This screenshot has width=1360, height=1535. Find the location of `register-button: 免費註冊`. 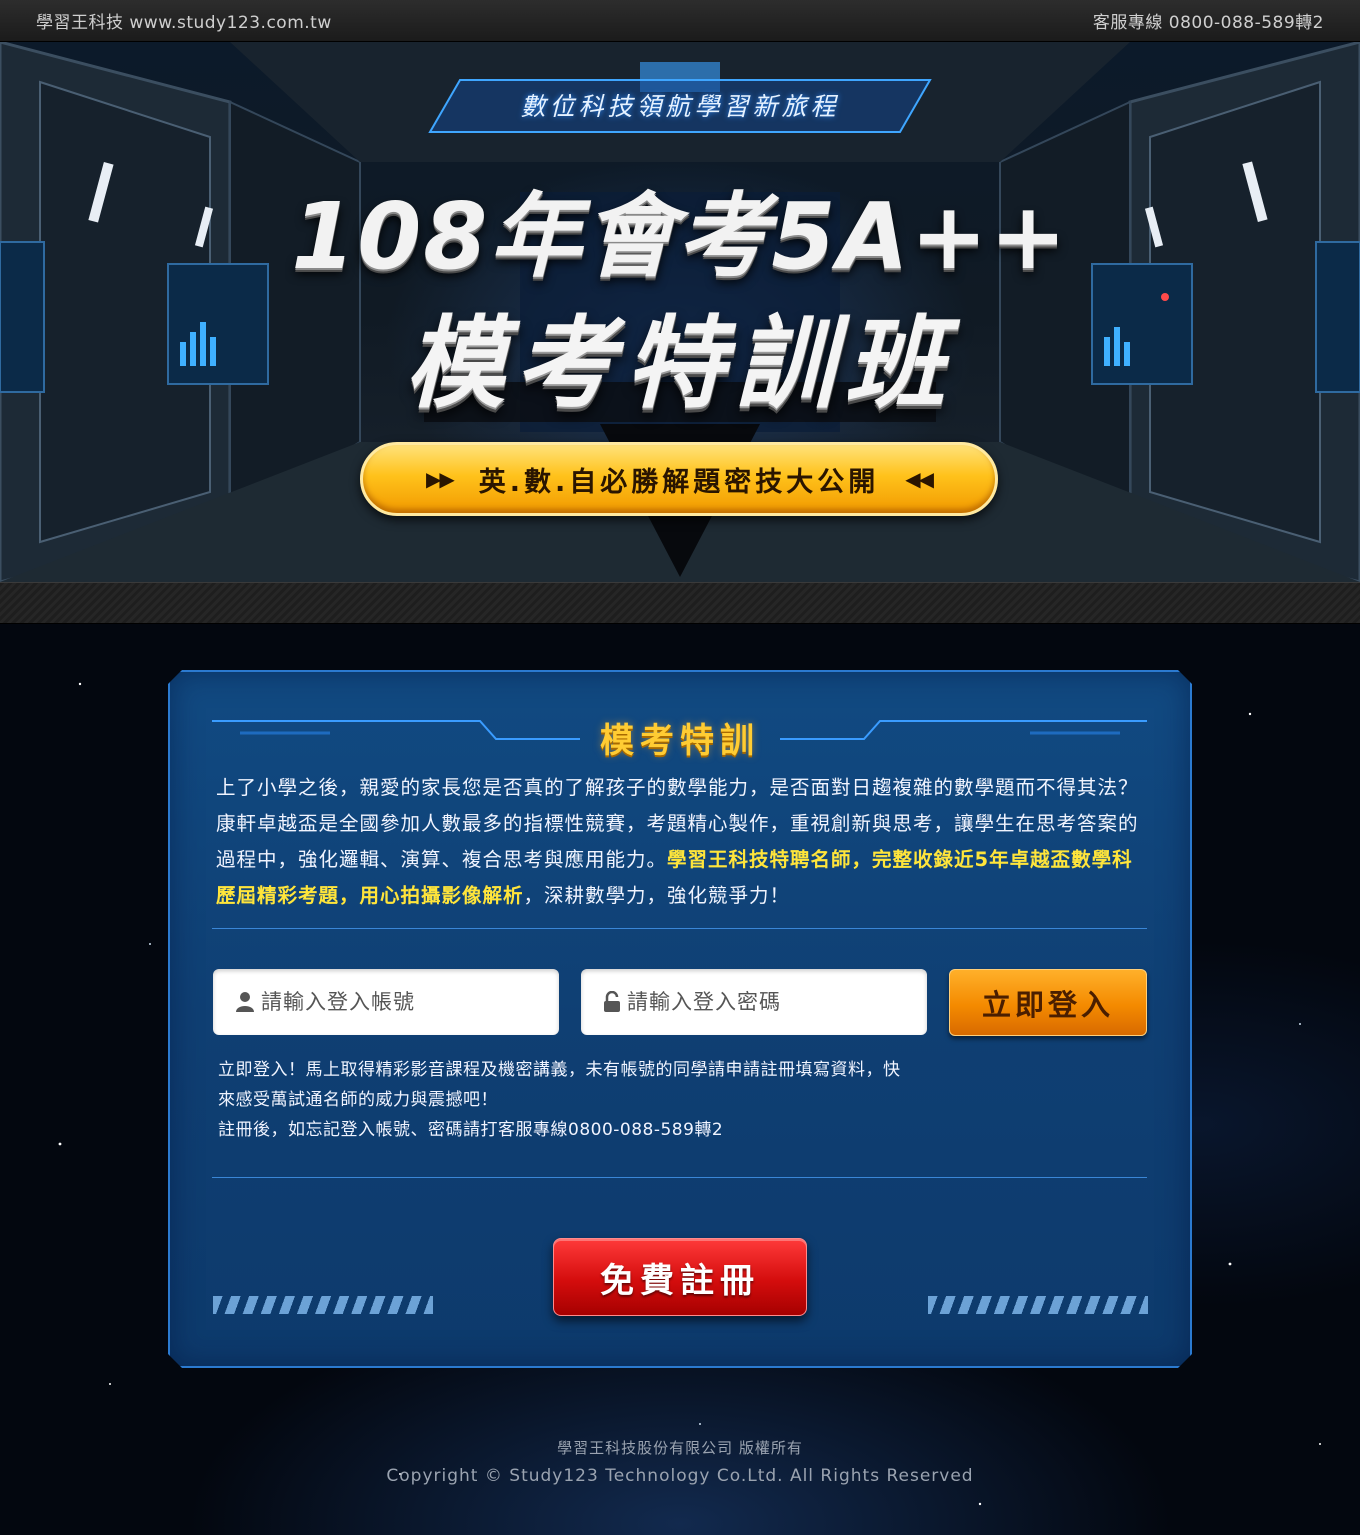

register-button: 免費註冊 is located at coordinates (680, 1277).